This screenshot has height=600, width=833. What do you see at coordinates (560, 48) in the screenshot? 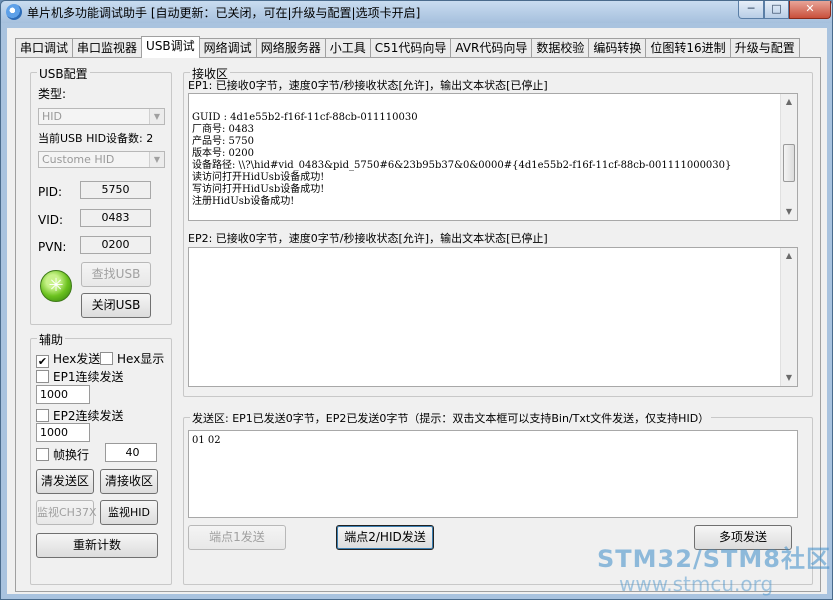
I see `tab-data-check: 数据校验` at bounding box center [560, 48].